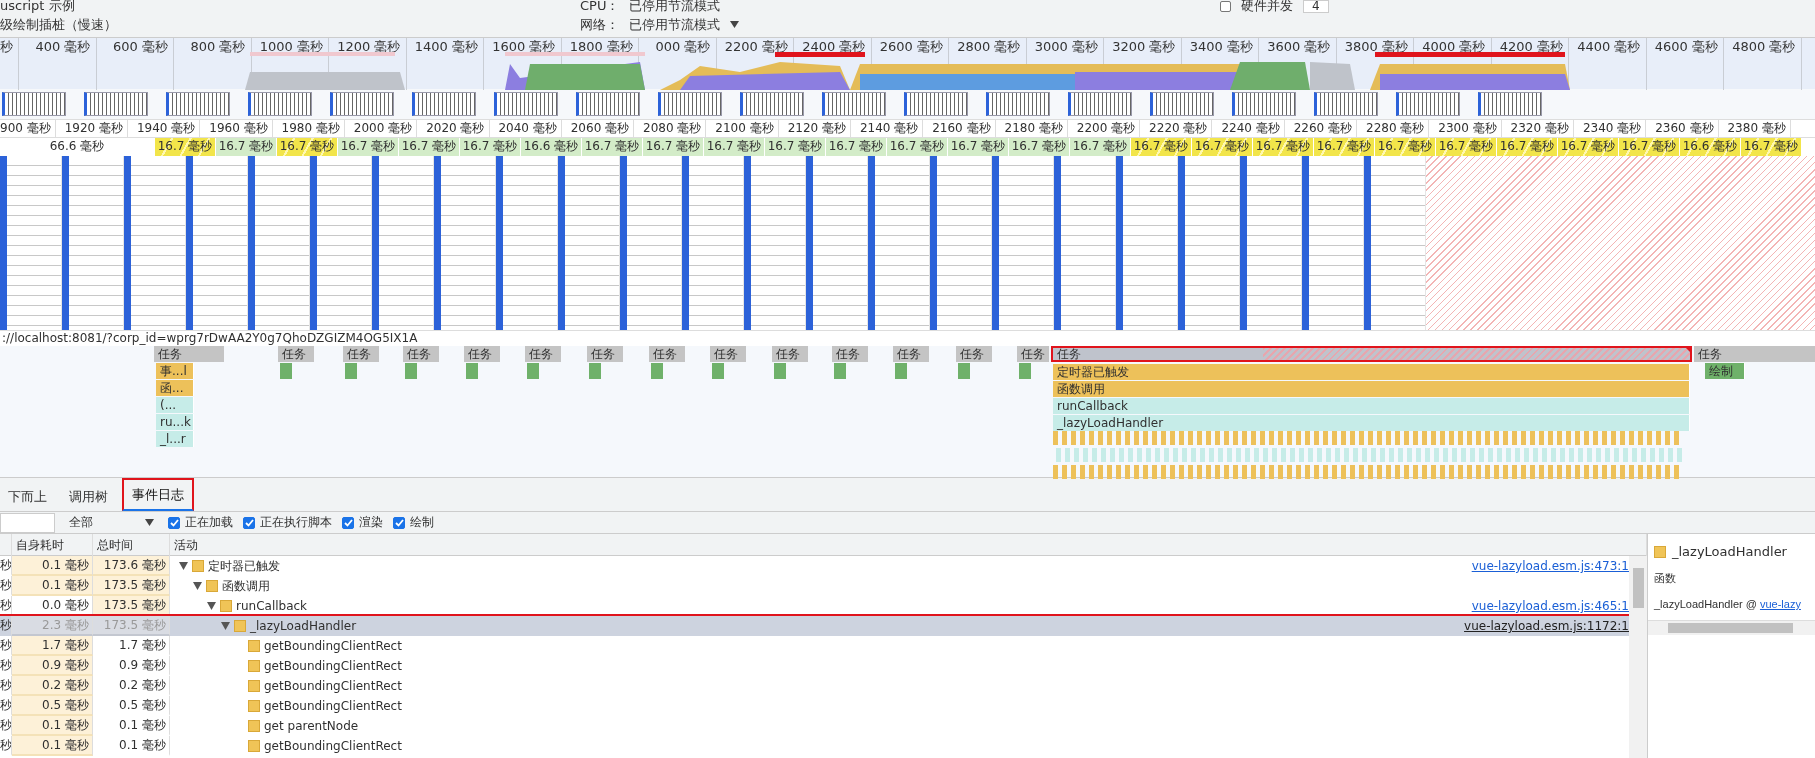 This screenshot has height=758, width=1815. What do you see at coordinates (1371, 389) in the screenshot?
I see `call-bar: 函数调用` at bounding box center [1371, 389].